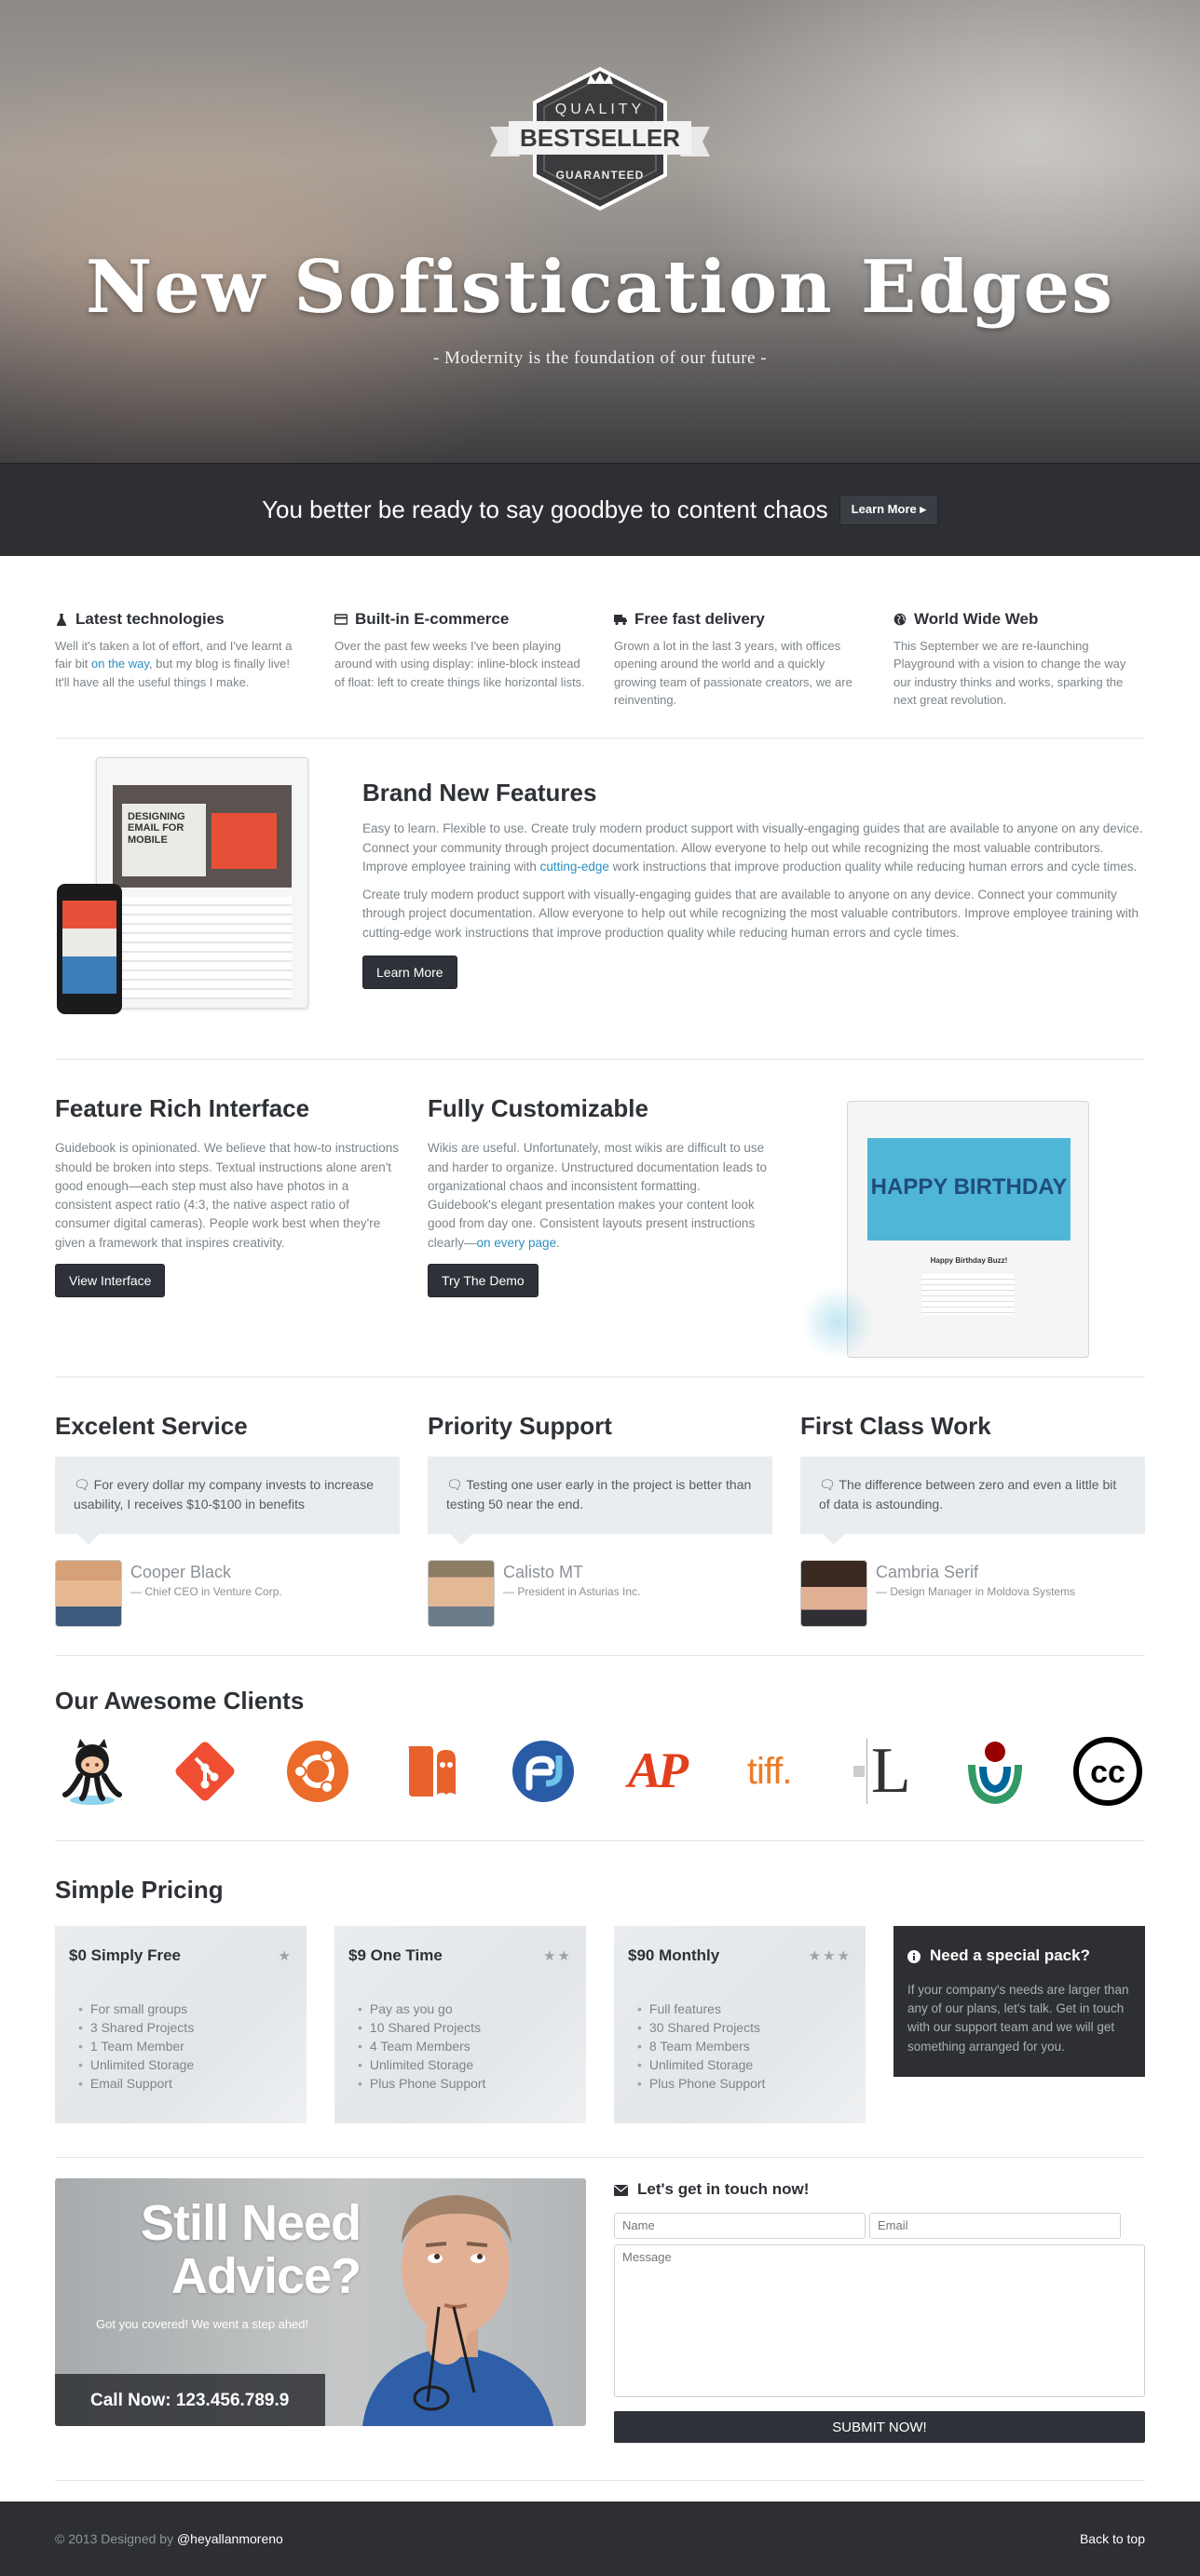  I want to click on testimonial-name: Cooper Black, so click(181, 1571).